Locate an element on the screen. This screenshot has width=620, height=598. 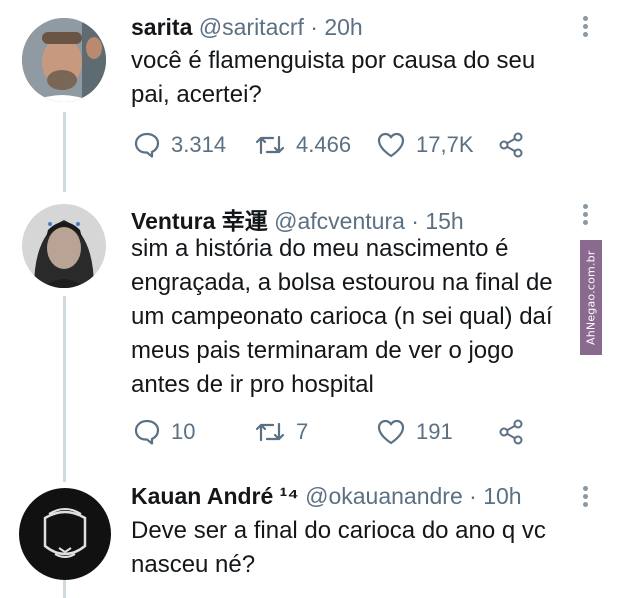
tweet-text-line: sim a história do meu nascimento é is located at coordinates (320, 248).